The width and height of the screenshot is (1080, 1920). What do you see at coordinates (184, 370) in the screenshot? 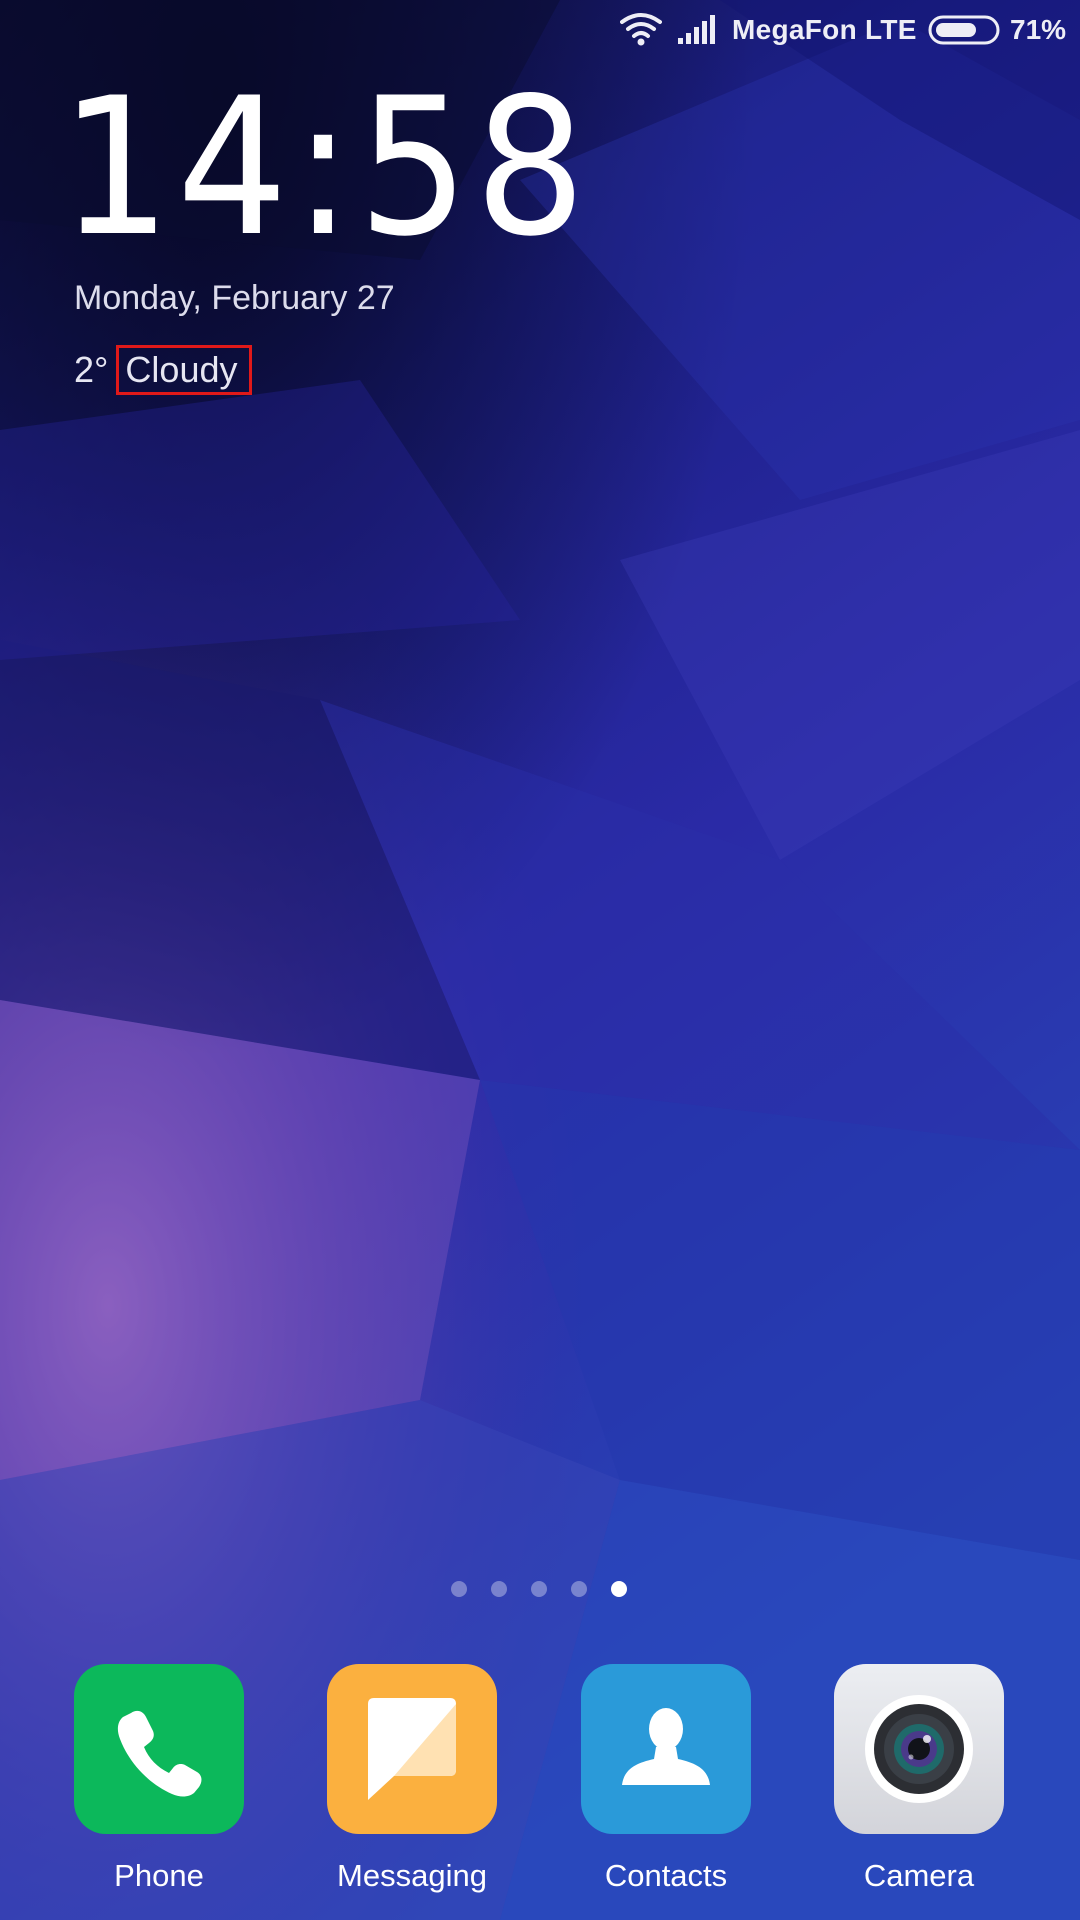
I see `weather-condition-label: Cloudy` at bounding box center [184, 370].